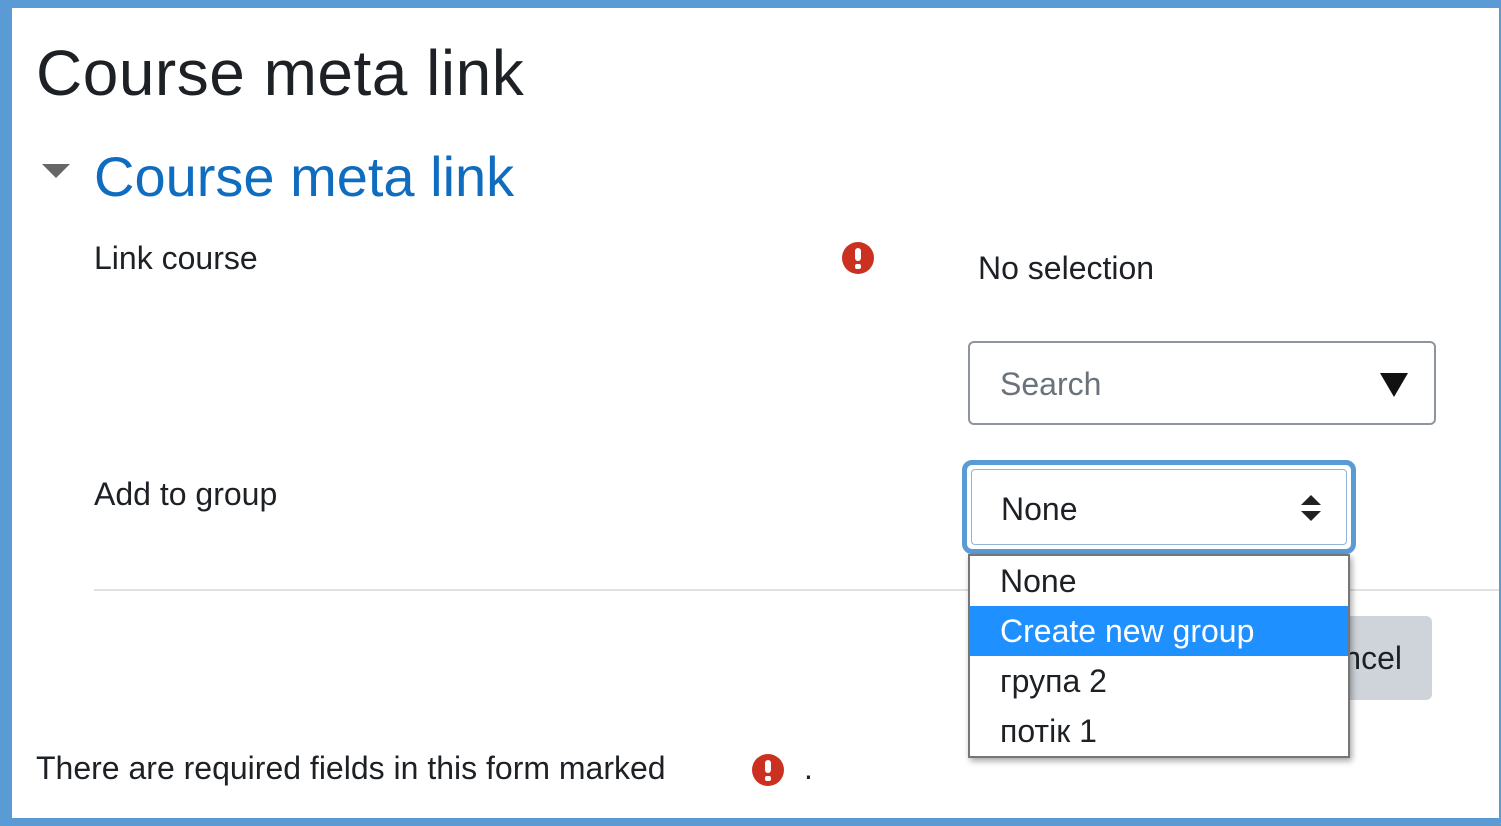  Describe the element at coordinates (1159, 681) in the screenshot. I see `option-group-2: група 2` at that location.